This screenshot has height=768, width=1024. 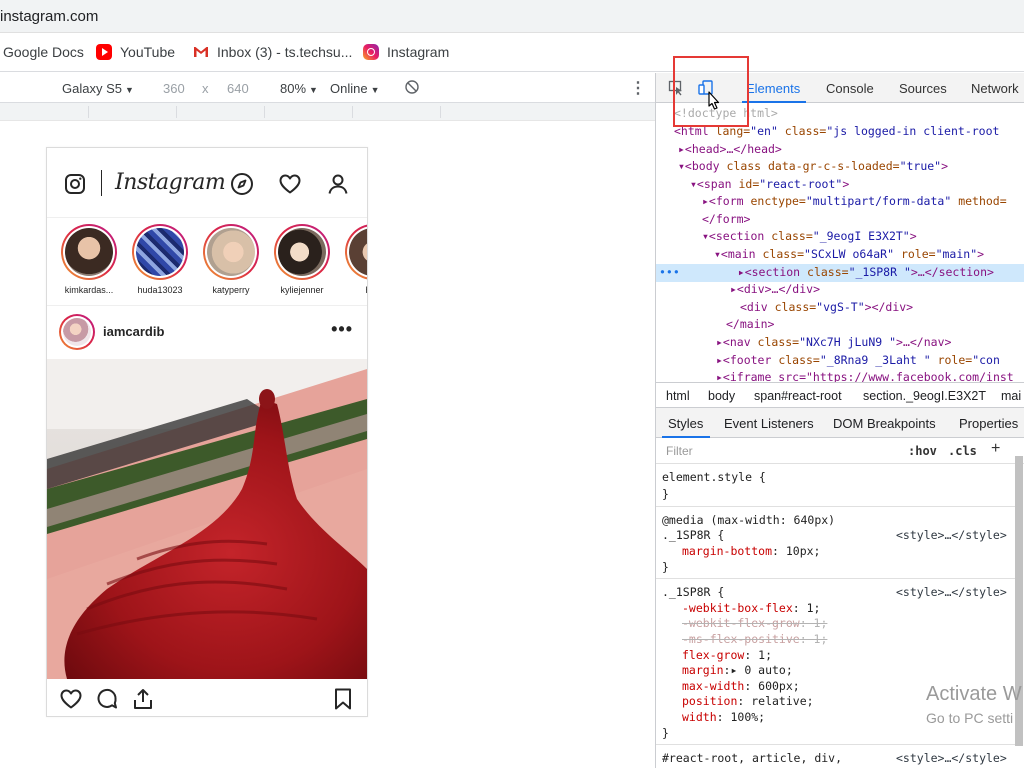 What do you see at coordinates (726, 220) in the screenshot?
I see `dom-node: </form>` at bounding box center [726, 220].